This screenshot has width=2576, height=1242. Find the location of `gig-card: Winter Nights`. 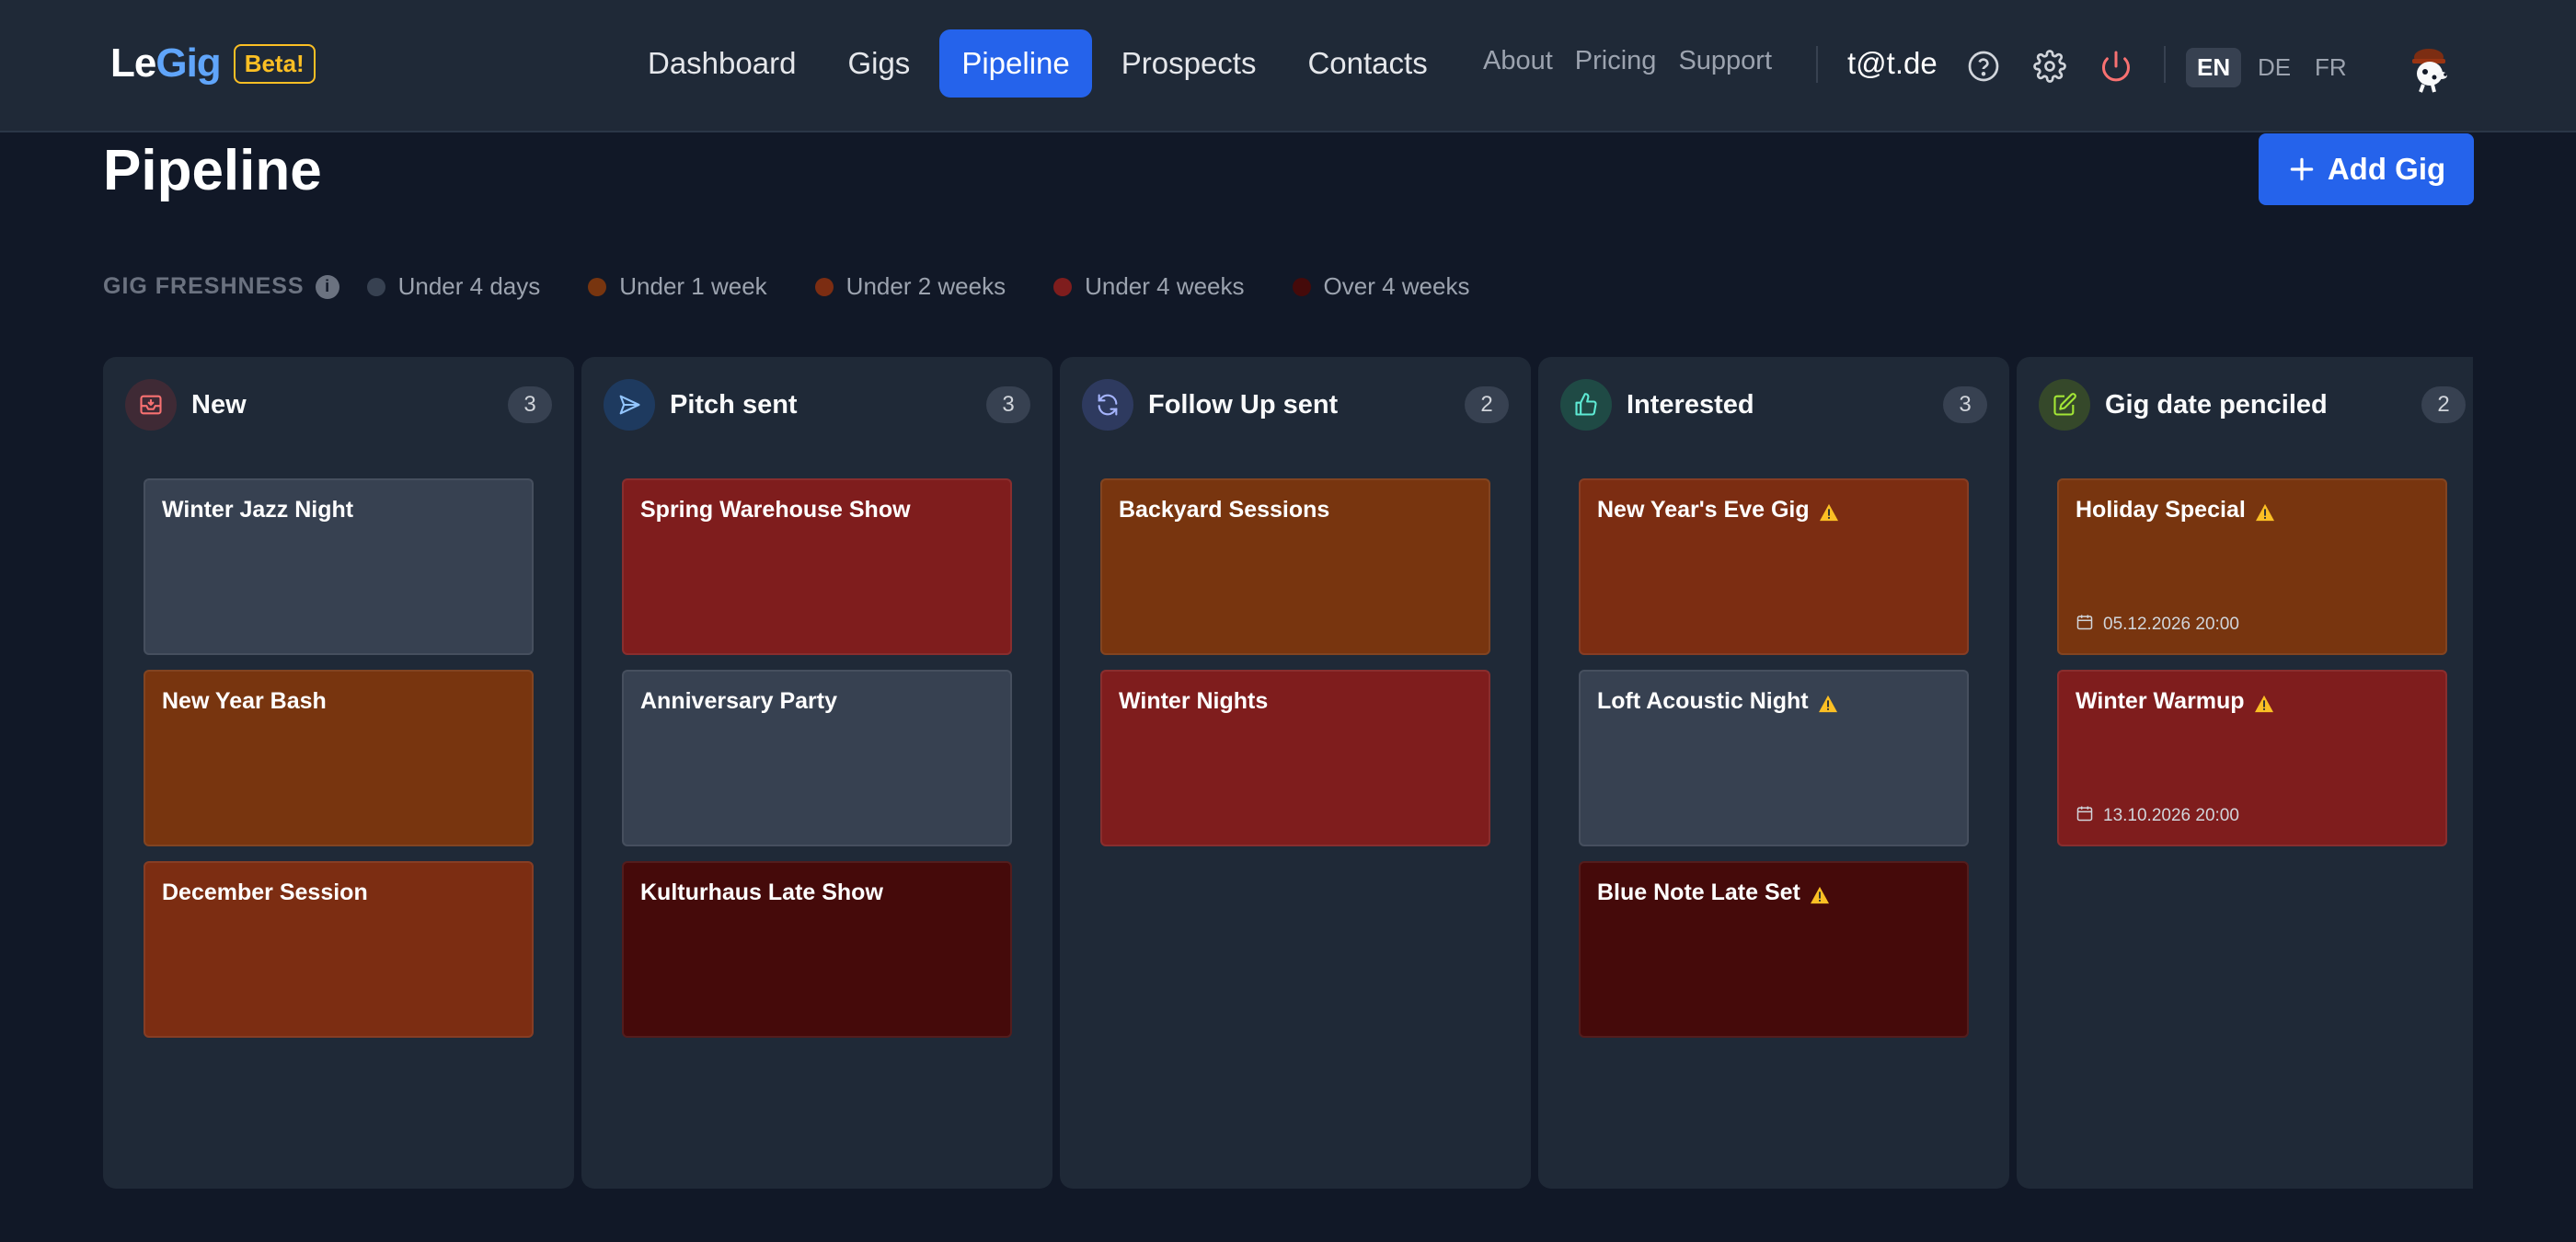

gig-card: Winter Nights is located at coordinates (1295, 758).